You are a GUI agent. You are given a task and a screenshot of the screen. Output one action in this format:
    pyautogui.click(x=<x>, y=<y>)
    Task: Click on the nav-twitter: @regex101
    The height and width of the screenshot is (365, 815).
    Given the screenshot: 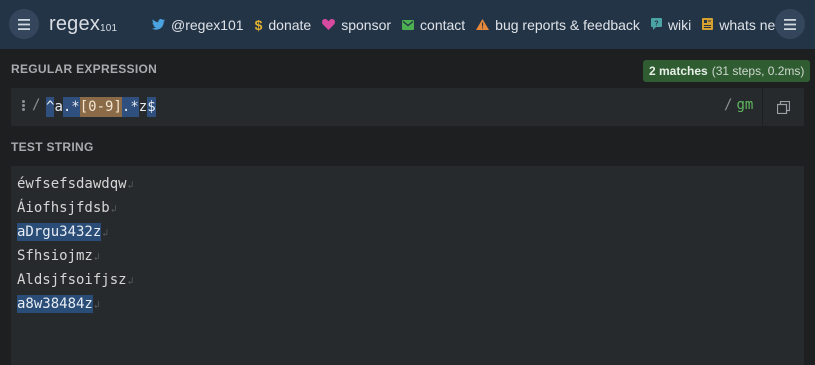 What is the action you would take?
    pyautogui.click(x=198, y=25)
    